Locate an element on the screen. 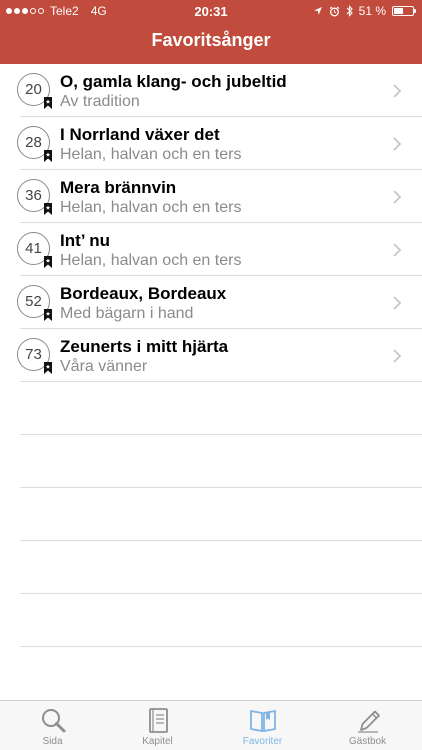 This screenshot has width=422, height=750. battery-level is located at coordinates (398, 11).